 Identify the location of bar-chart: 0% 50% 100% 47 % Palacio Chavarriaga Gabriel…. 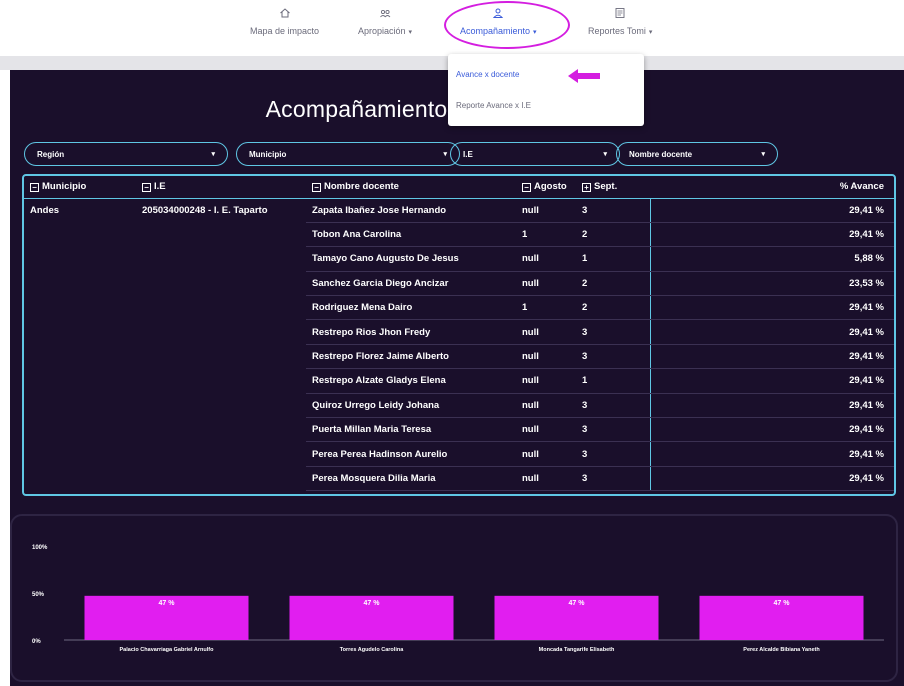
(458, 599).